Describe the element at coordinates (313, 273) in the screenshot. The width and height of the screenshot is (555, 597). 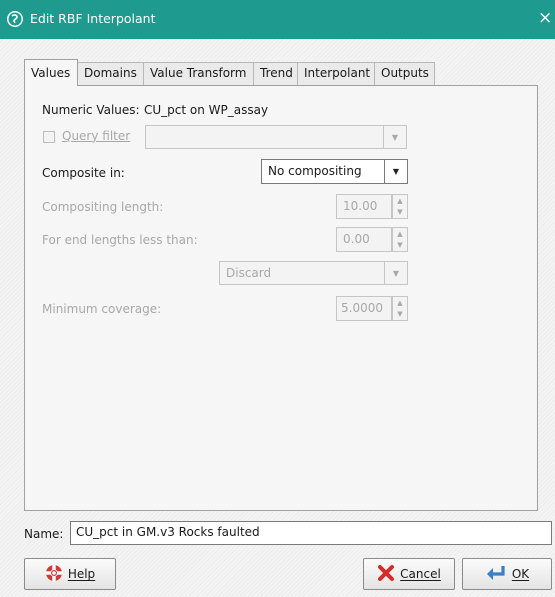
I see `end-action-dropdown: Discard ▼` at that location.